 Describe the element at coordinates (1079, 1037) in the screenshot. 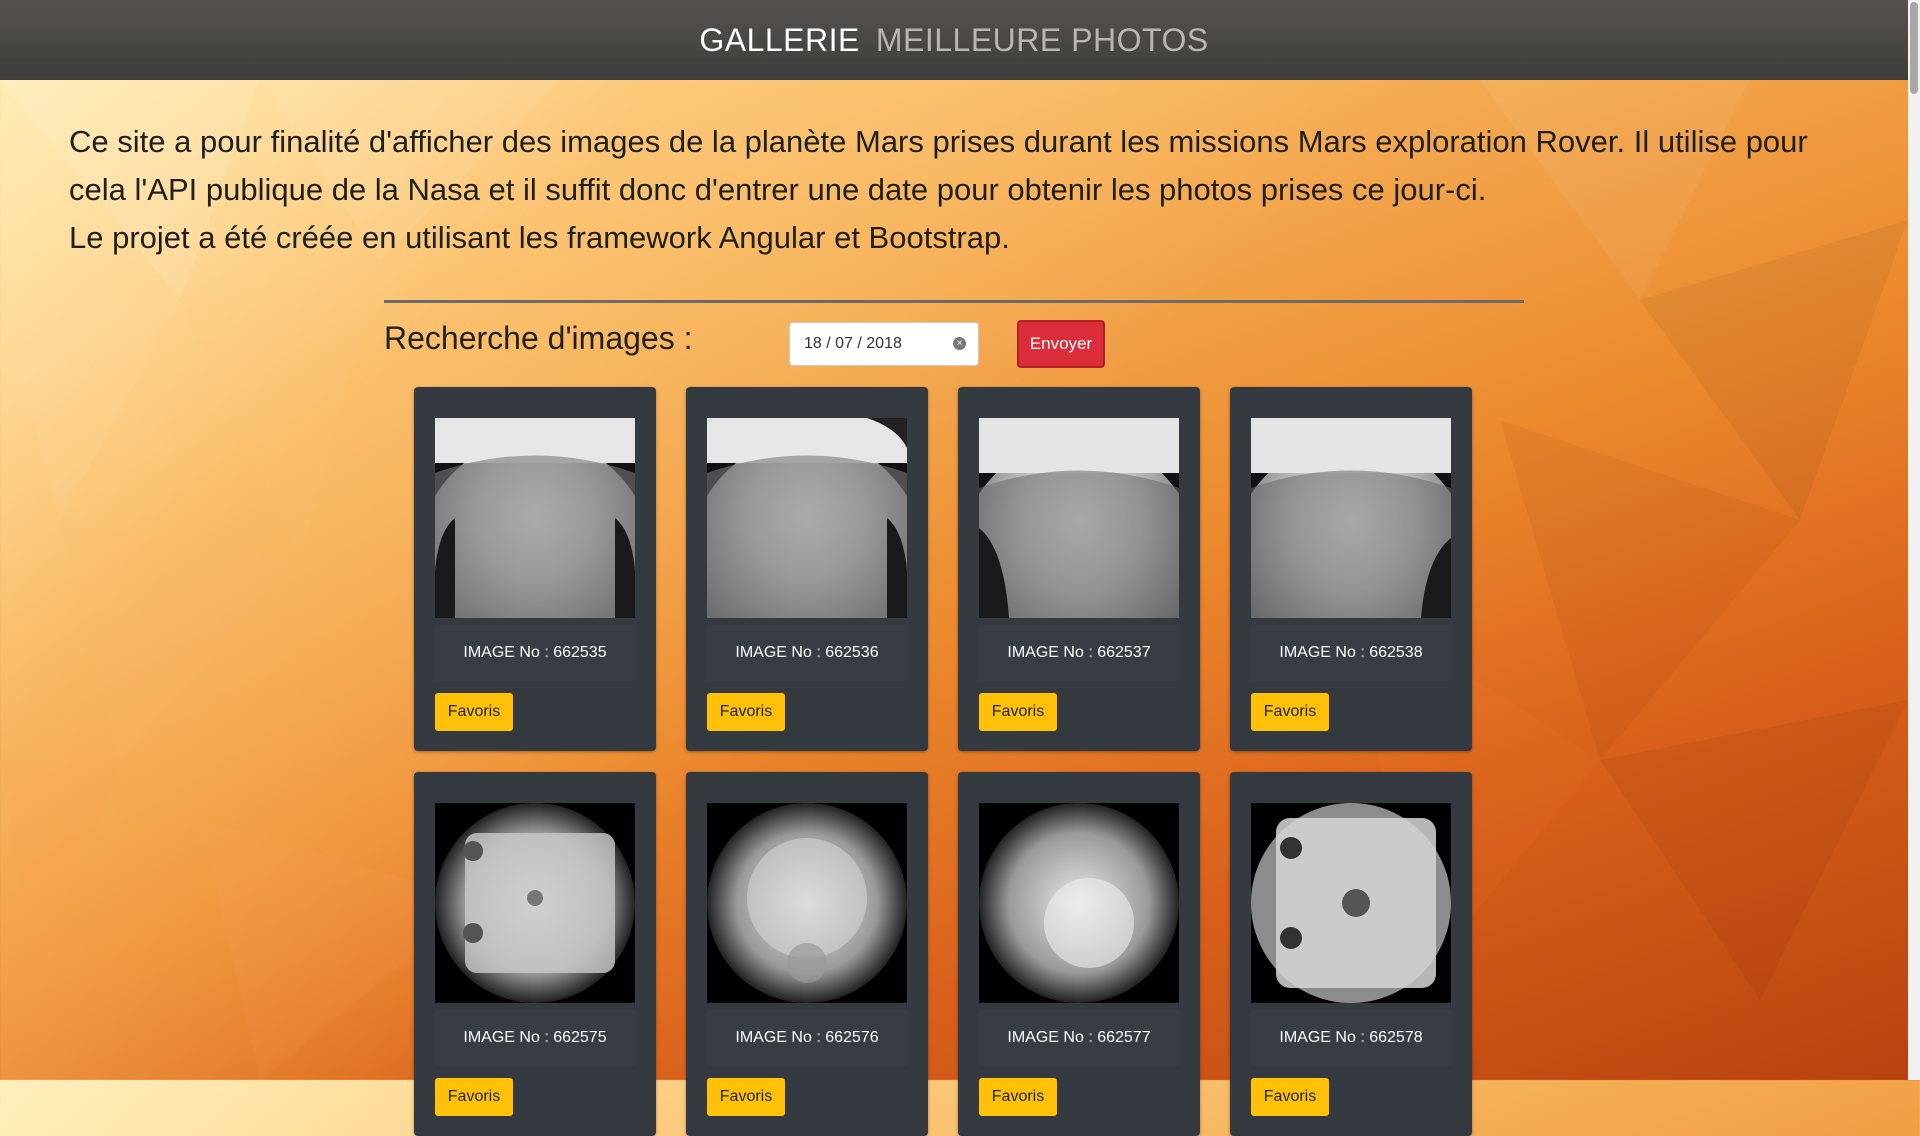

I see `image-caption: IMAGE No : 662577` at that location.